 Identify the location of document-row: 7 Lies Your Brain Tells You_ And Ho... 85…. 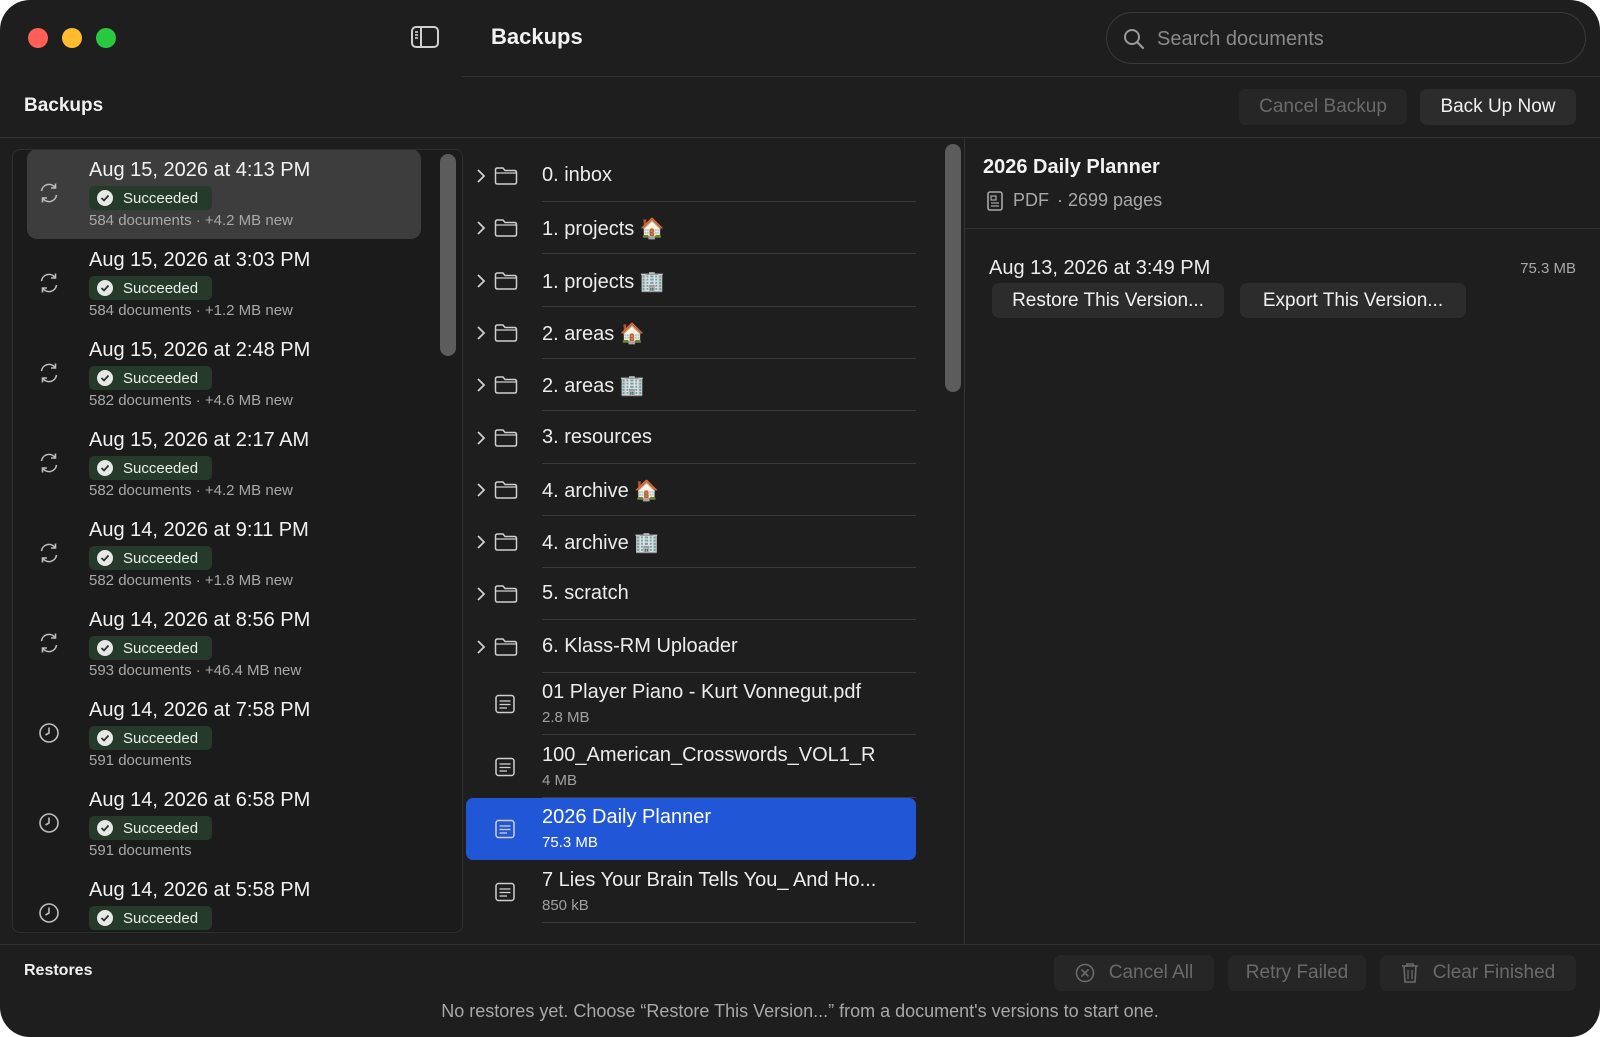
(696, 892).